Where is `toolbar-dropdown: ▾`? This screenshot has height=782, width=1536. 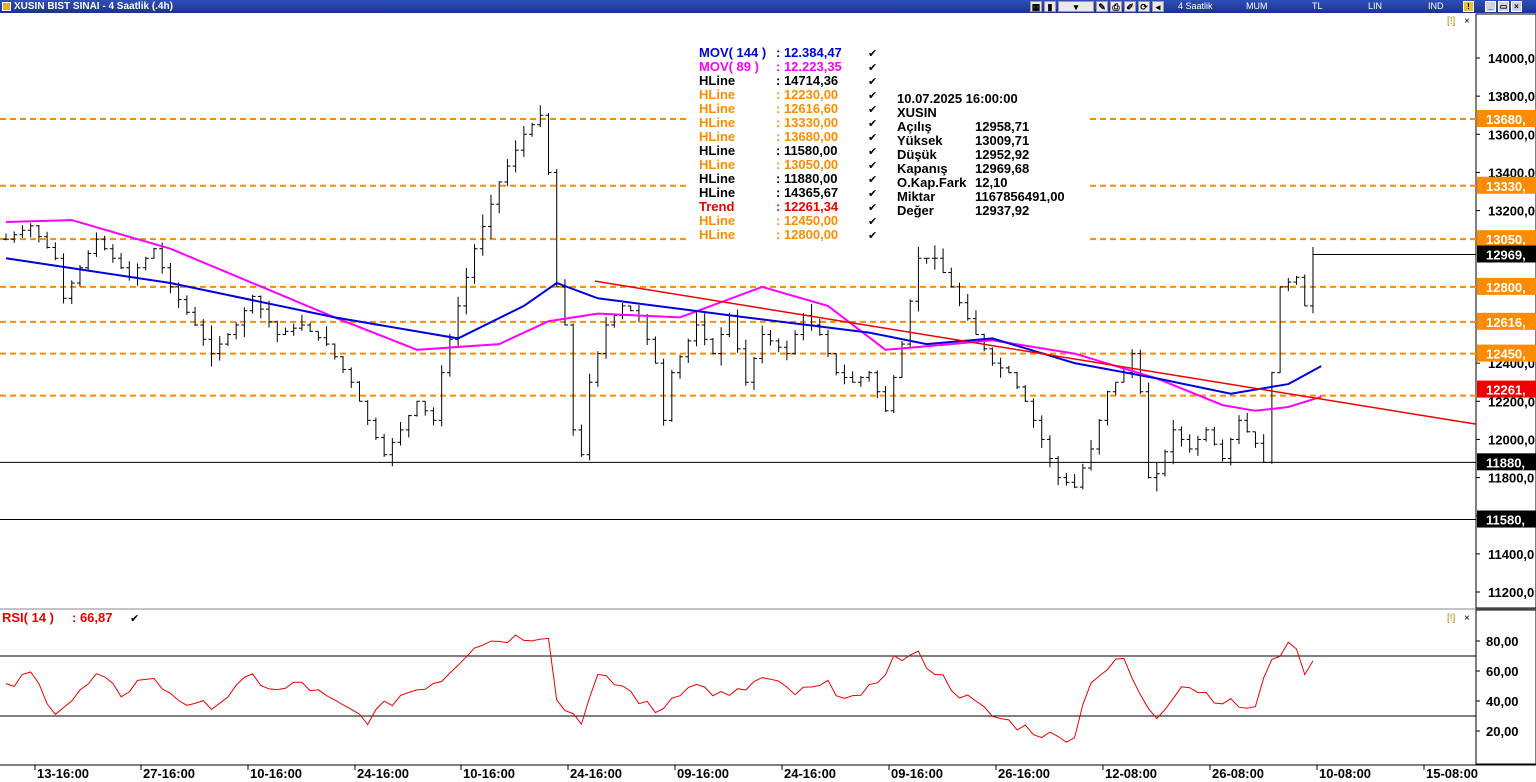
toolbar-dropdown: ▾ is located at coordinates (1076, 6).